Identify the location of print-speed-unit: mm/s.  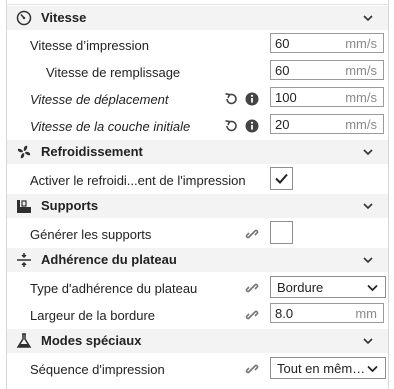
(361, 43).